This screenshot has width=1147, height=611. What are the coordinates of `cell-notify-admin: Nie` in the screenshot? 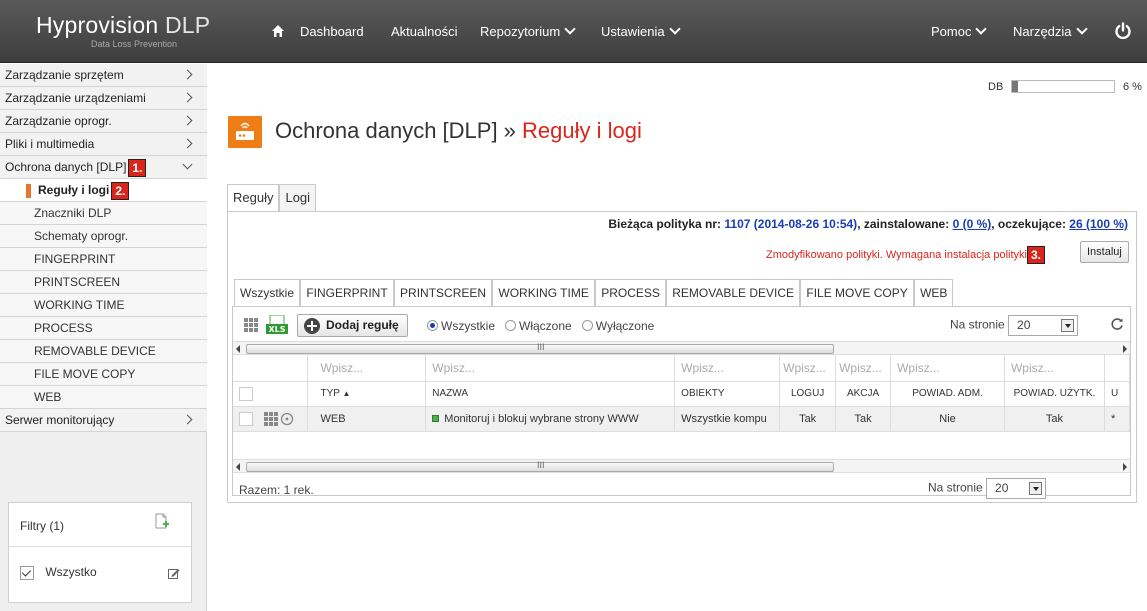 It's located at (947, 419).